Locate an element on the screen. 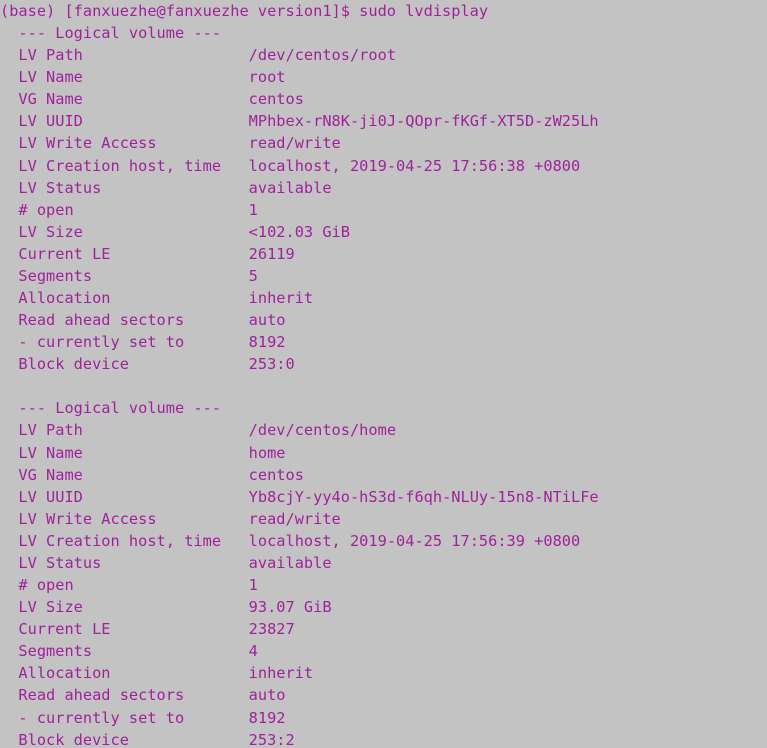 This screenshot has width=767, height=748. lv-property-value: /dev/centos/home is located at coordinates (322, 430).